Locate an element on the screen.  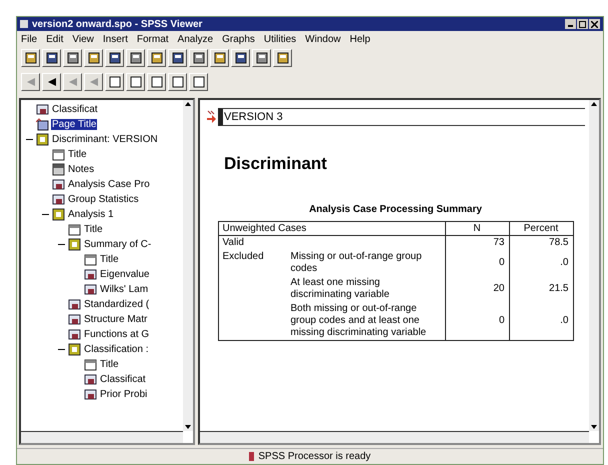
page-icon is located at coordinates (42, 124).